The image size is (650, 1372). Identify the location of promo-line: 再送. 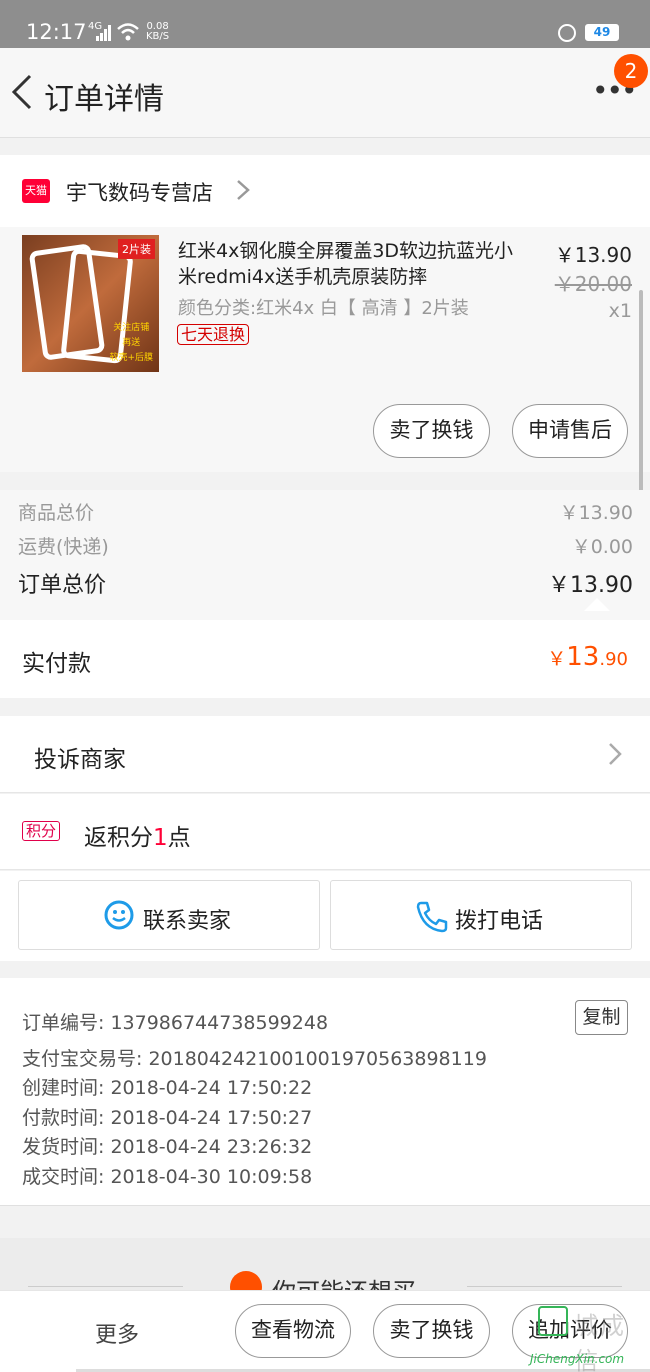
(131, 343).